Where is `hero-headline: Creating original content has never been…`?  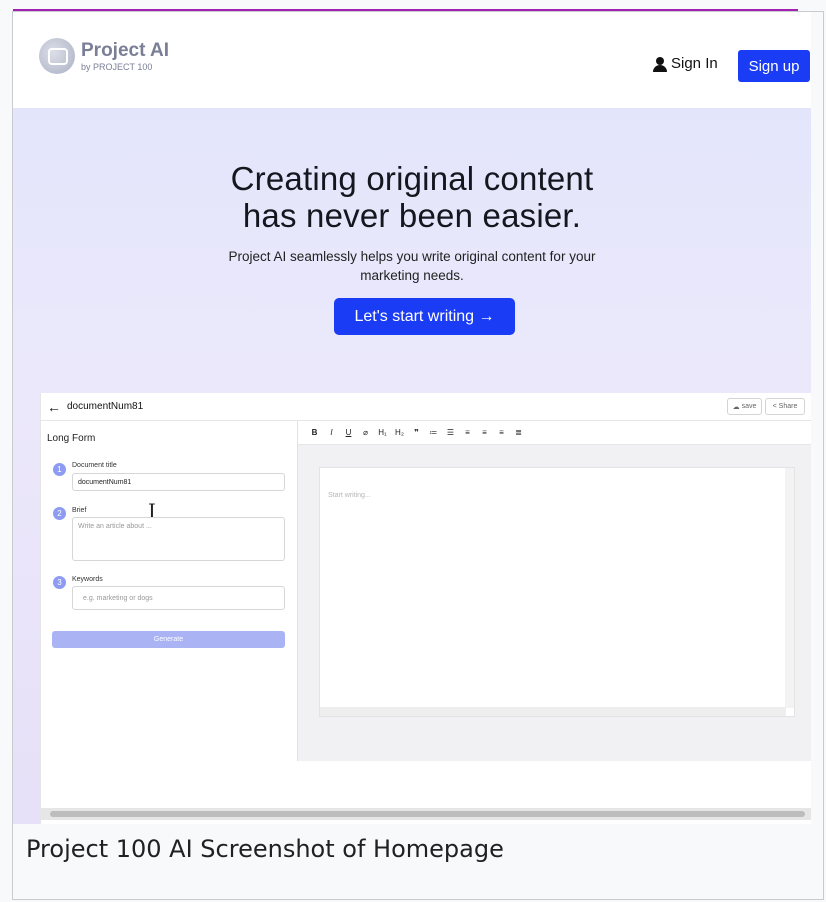 hero-headline: Creating original content has never been… is located at coordinates (412, 197).